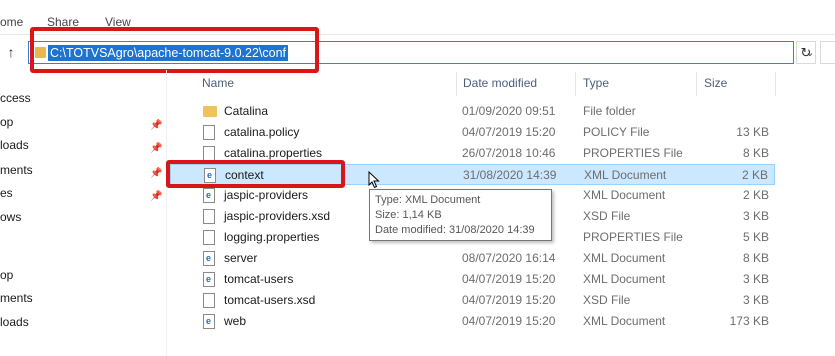 This screenshot has height=356, width=835. What do you see at coordinates (509, 258) in the screenshot?
I see `file-date: 08/07/2020 16:14` at bounding box center [509, 258].